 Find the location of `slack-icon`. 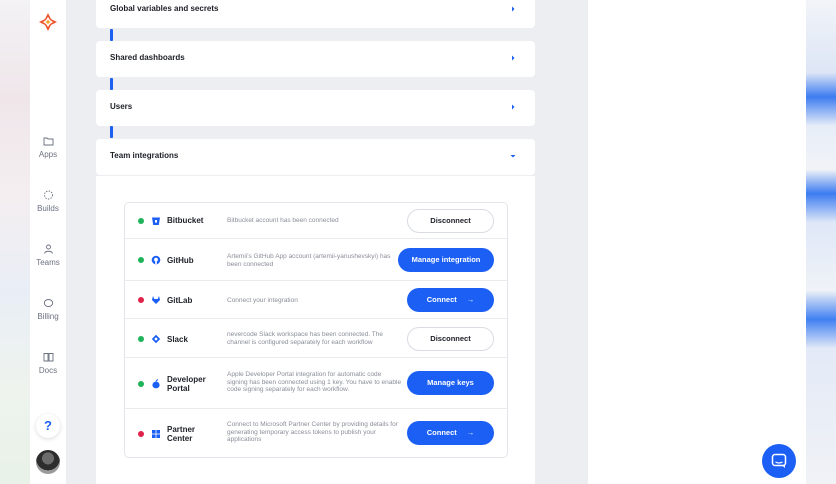

slack-icon is located at coordinates (156, 339).